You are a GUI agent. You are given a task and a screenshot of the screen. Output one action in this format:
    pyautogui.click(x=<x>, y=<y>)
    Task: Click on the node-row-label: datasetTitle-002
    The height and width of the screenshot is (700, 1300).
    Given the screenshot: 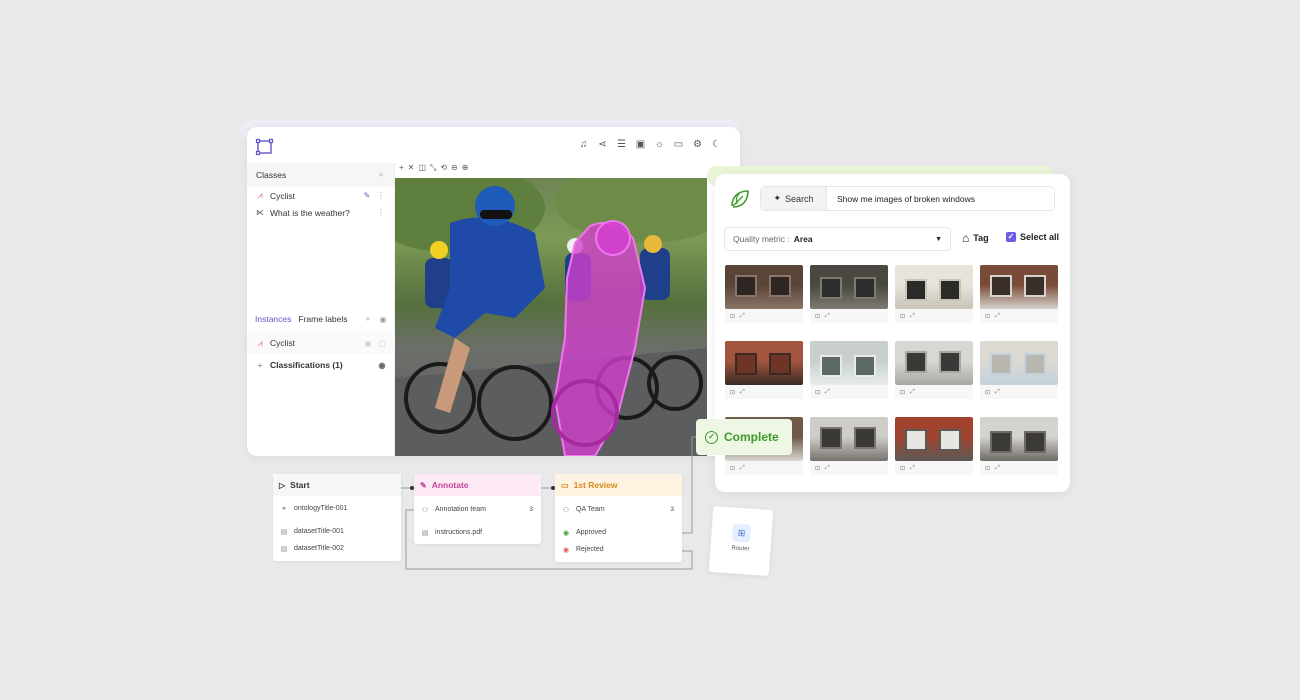 What is the action you would take?
    pyautogui.click(x=319, y=548)
    